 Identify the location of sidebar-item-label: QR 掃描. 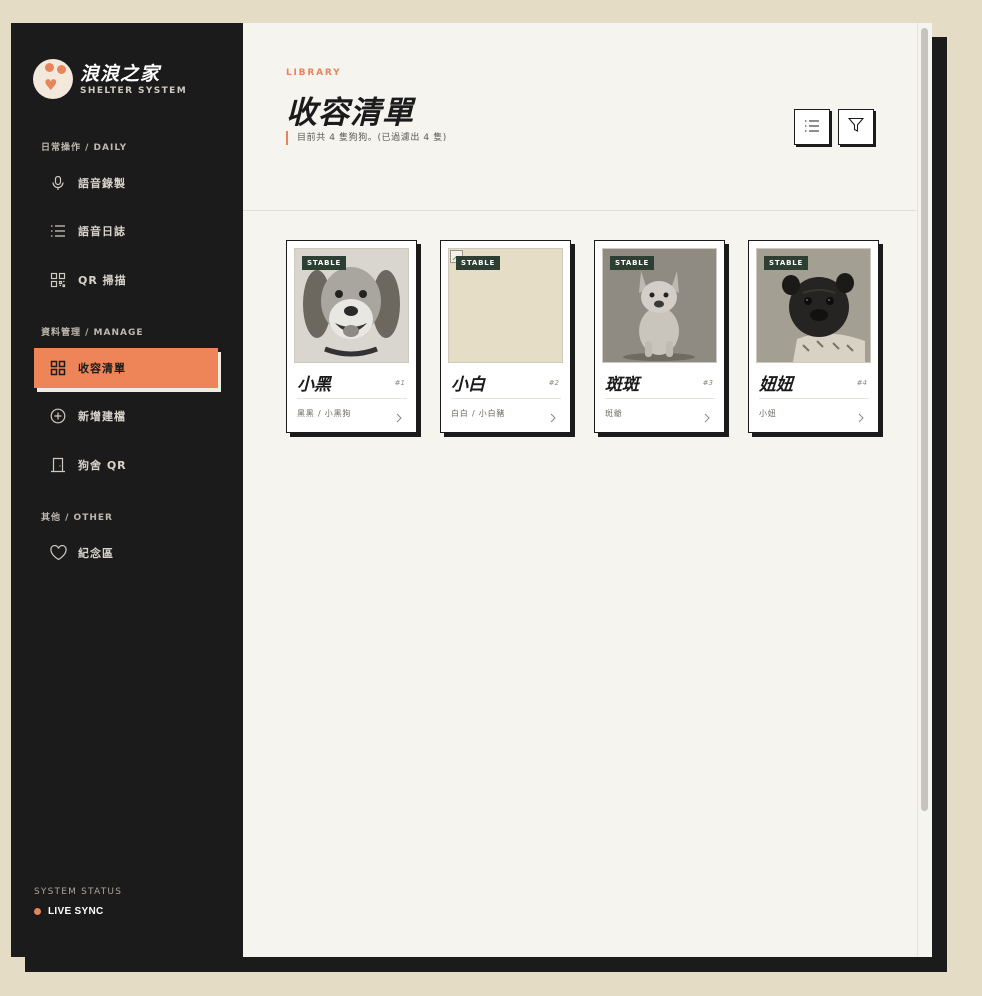
(102, 280).